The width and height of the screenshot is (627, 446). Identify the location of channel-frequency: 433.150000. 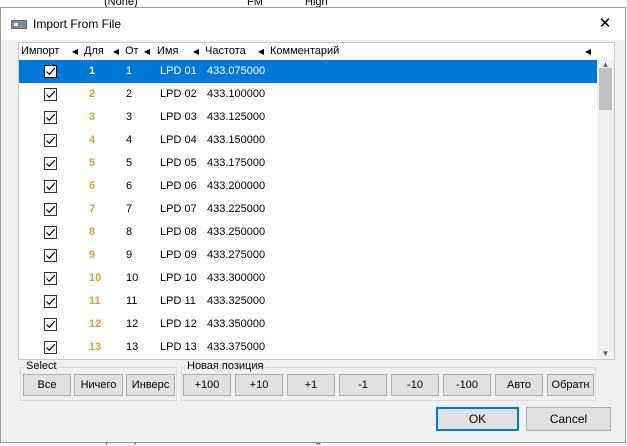
(236, 140).